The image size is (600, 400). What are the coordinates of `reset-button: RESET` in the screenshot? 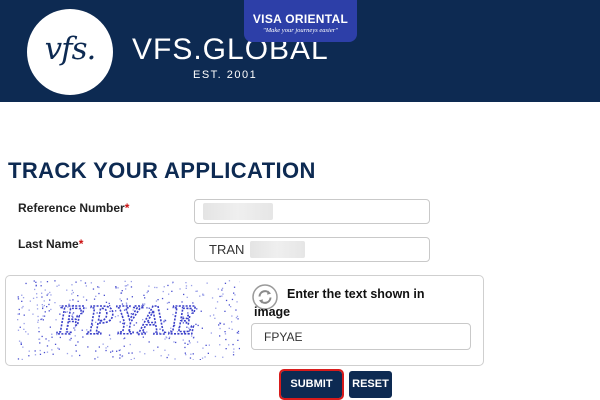 It's located at (370, 384).